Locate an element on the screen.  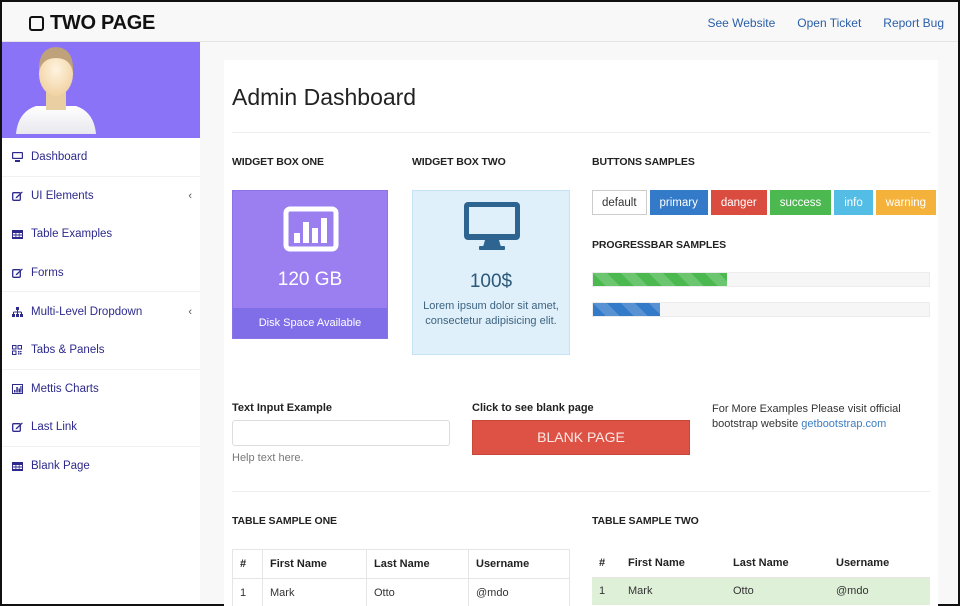
widget-one-heading: WIDGET BOX ONE is located at coordinates (278, 162).